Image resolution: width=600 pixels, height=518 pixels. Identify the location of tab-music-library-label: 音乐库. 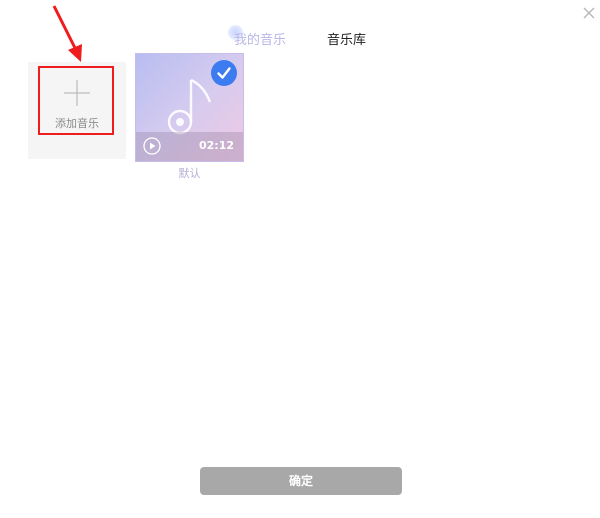
(347, 40).